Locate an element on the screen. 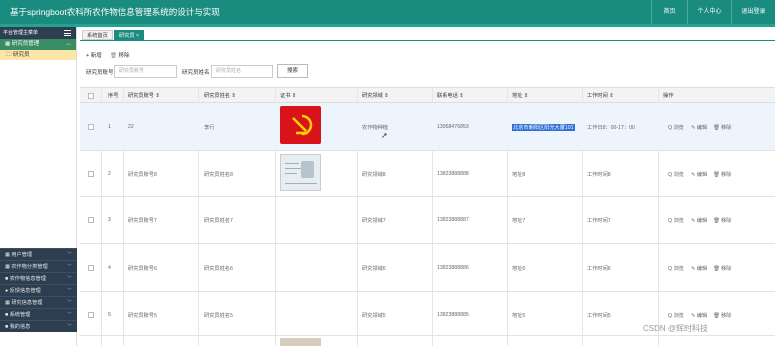 This screenshot has width=775, height=346. sidebar-item-crop-category: ▦ 农作物分类管理 ﹀ is located at coordinates (38, 266).